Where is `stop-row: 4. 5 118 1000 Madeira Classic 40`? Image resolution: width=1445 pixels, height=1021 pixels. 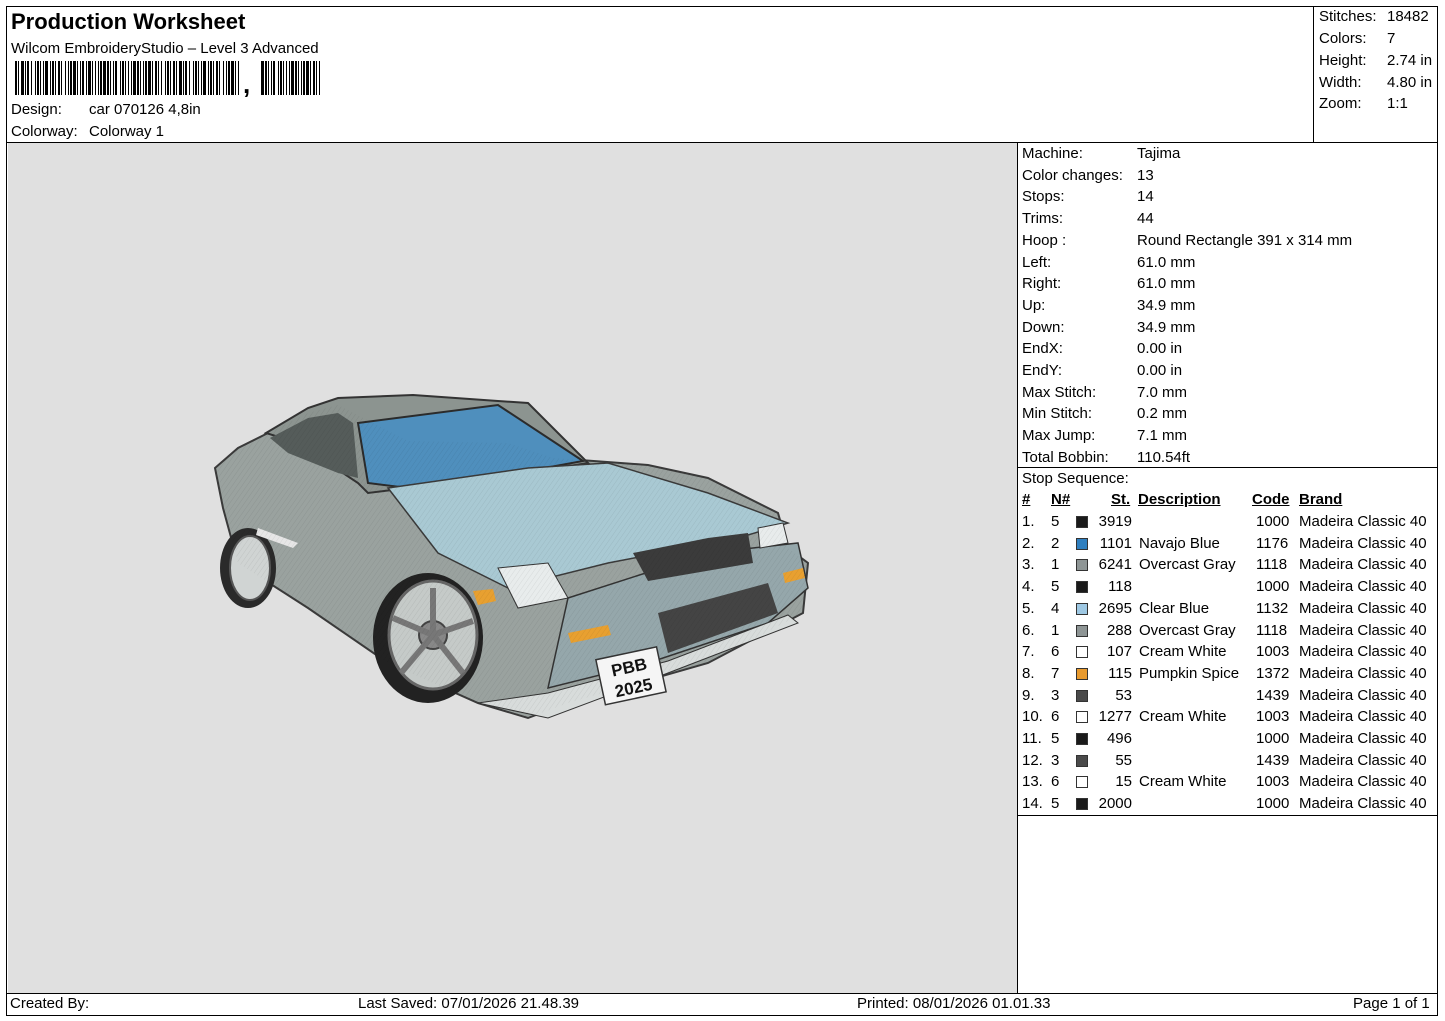 stop-row: 4. 5 118 1000 Madeira Classic 40 is located at coordinates (1228, 589).